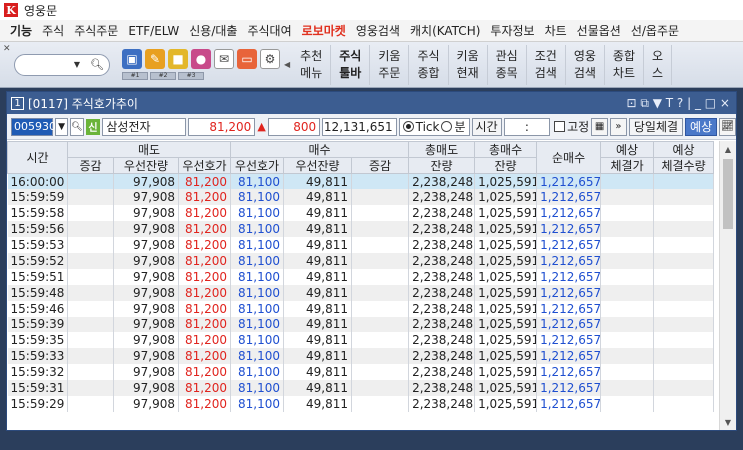 The image size is (743, 450). Describe the element at coordinates (728, 422) in the screenshot. I see `scroll-down-icon: ▼` at that location.